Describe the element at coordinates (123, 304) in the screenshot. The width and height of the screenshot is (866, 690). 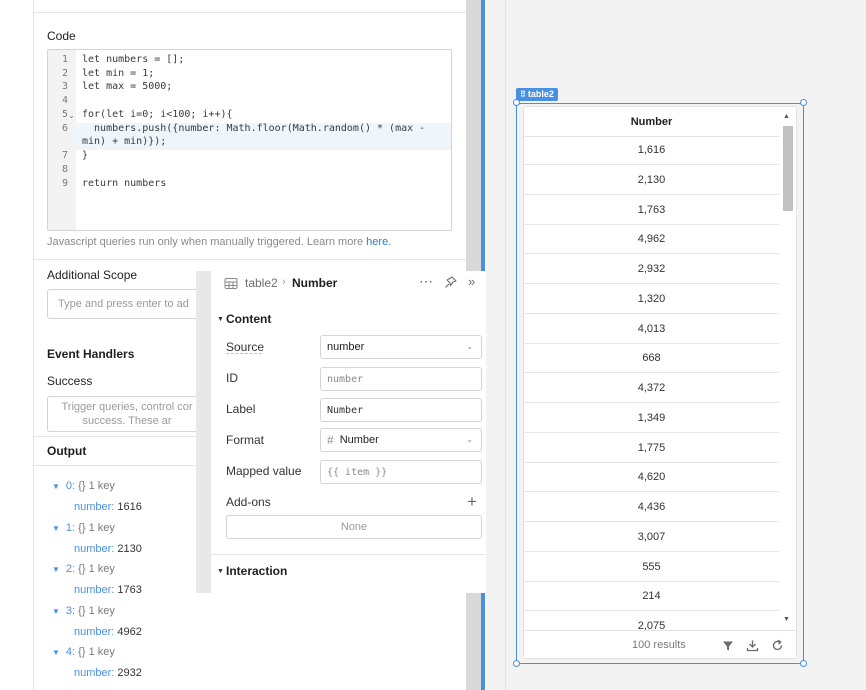
I see `additional-scope-placeholder: Type and press enter to ad` at that location.